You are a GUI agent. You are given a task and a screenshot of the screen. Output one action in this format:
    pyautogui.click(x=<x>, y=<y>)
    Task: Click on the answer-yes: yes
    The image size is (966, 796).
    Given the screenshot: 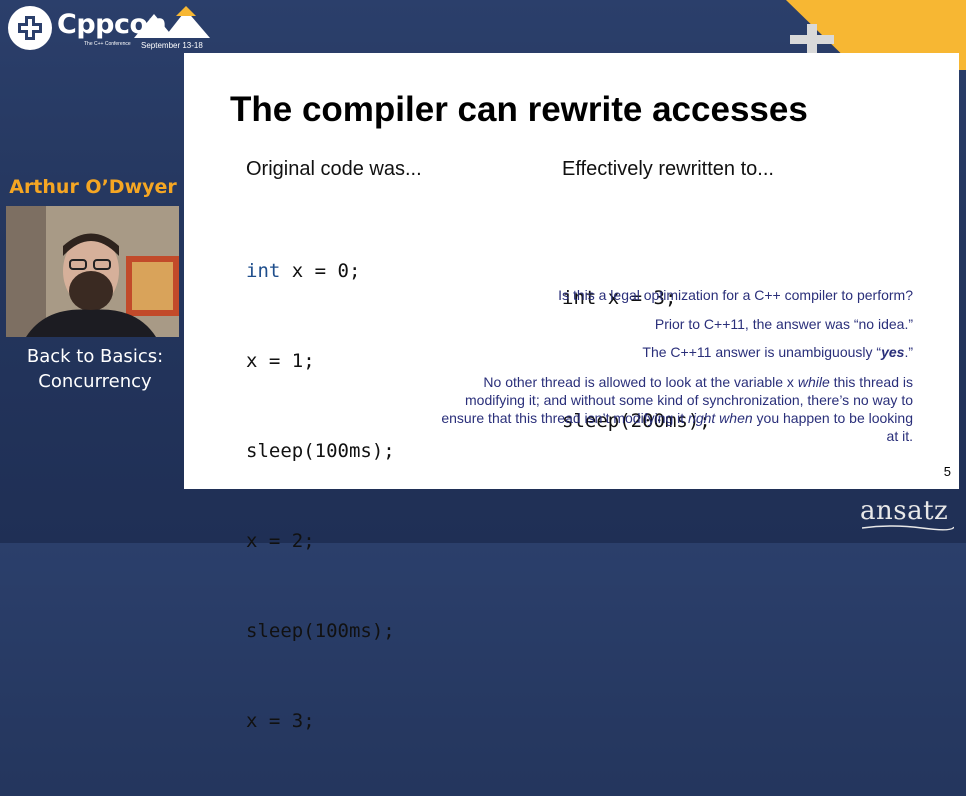 What is the action you would take?
    pyautogui.click(x=893, y=352)
    